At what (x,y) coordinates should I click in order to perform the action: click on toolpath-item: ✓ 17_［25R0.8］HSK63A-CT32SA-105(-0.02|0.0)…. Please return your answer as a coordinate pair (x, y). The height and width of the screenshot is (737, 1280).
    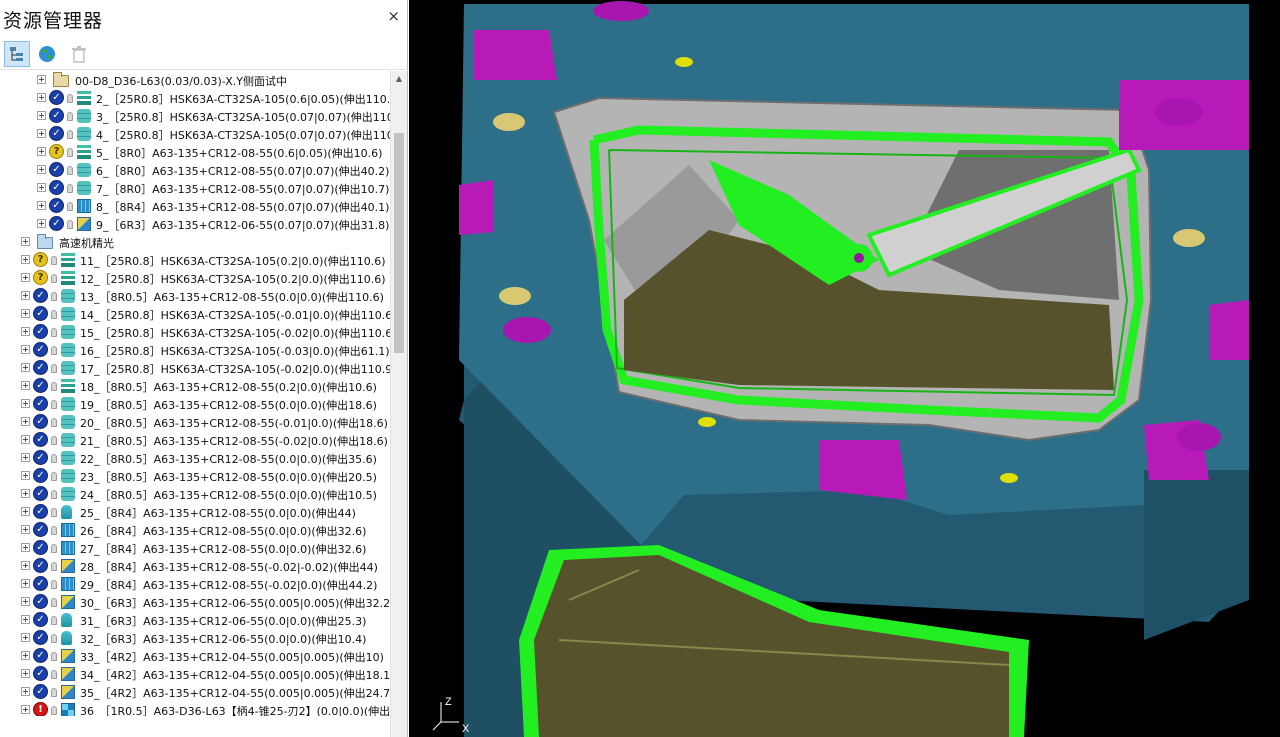
    Looking at the image, I should click on (195, 368).